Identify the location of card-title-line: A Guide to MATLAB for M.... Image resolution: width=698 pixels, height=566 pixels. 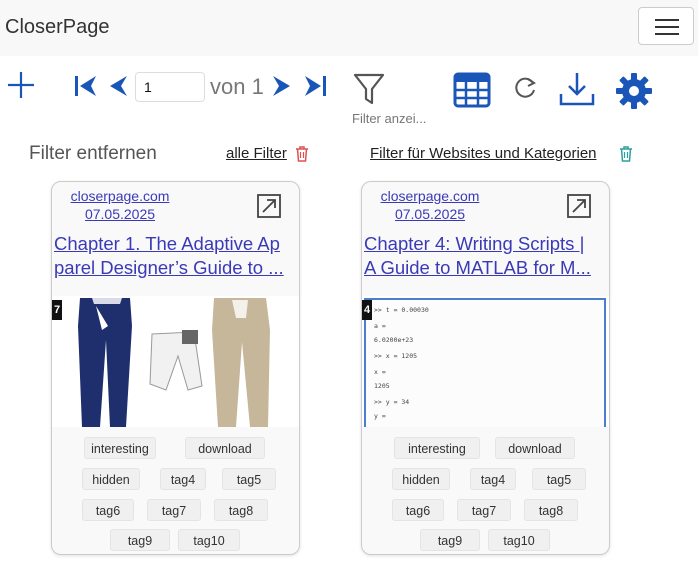
(477, 267).